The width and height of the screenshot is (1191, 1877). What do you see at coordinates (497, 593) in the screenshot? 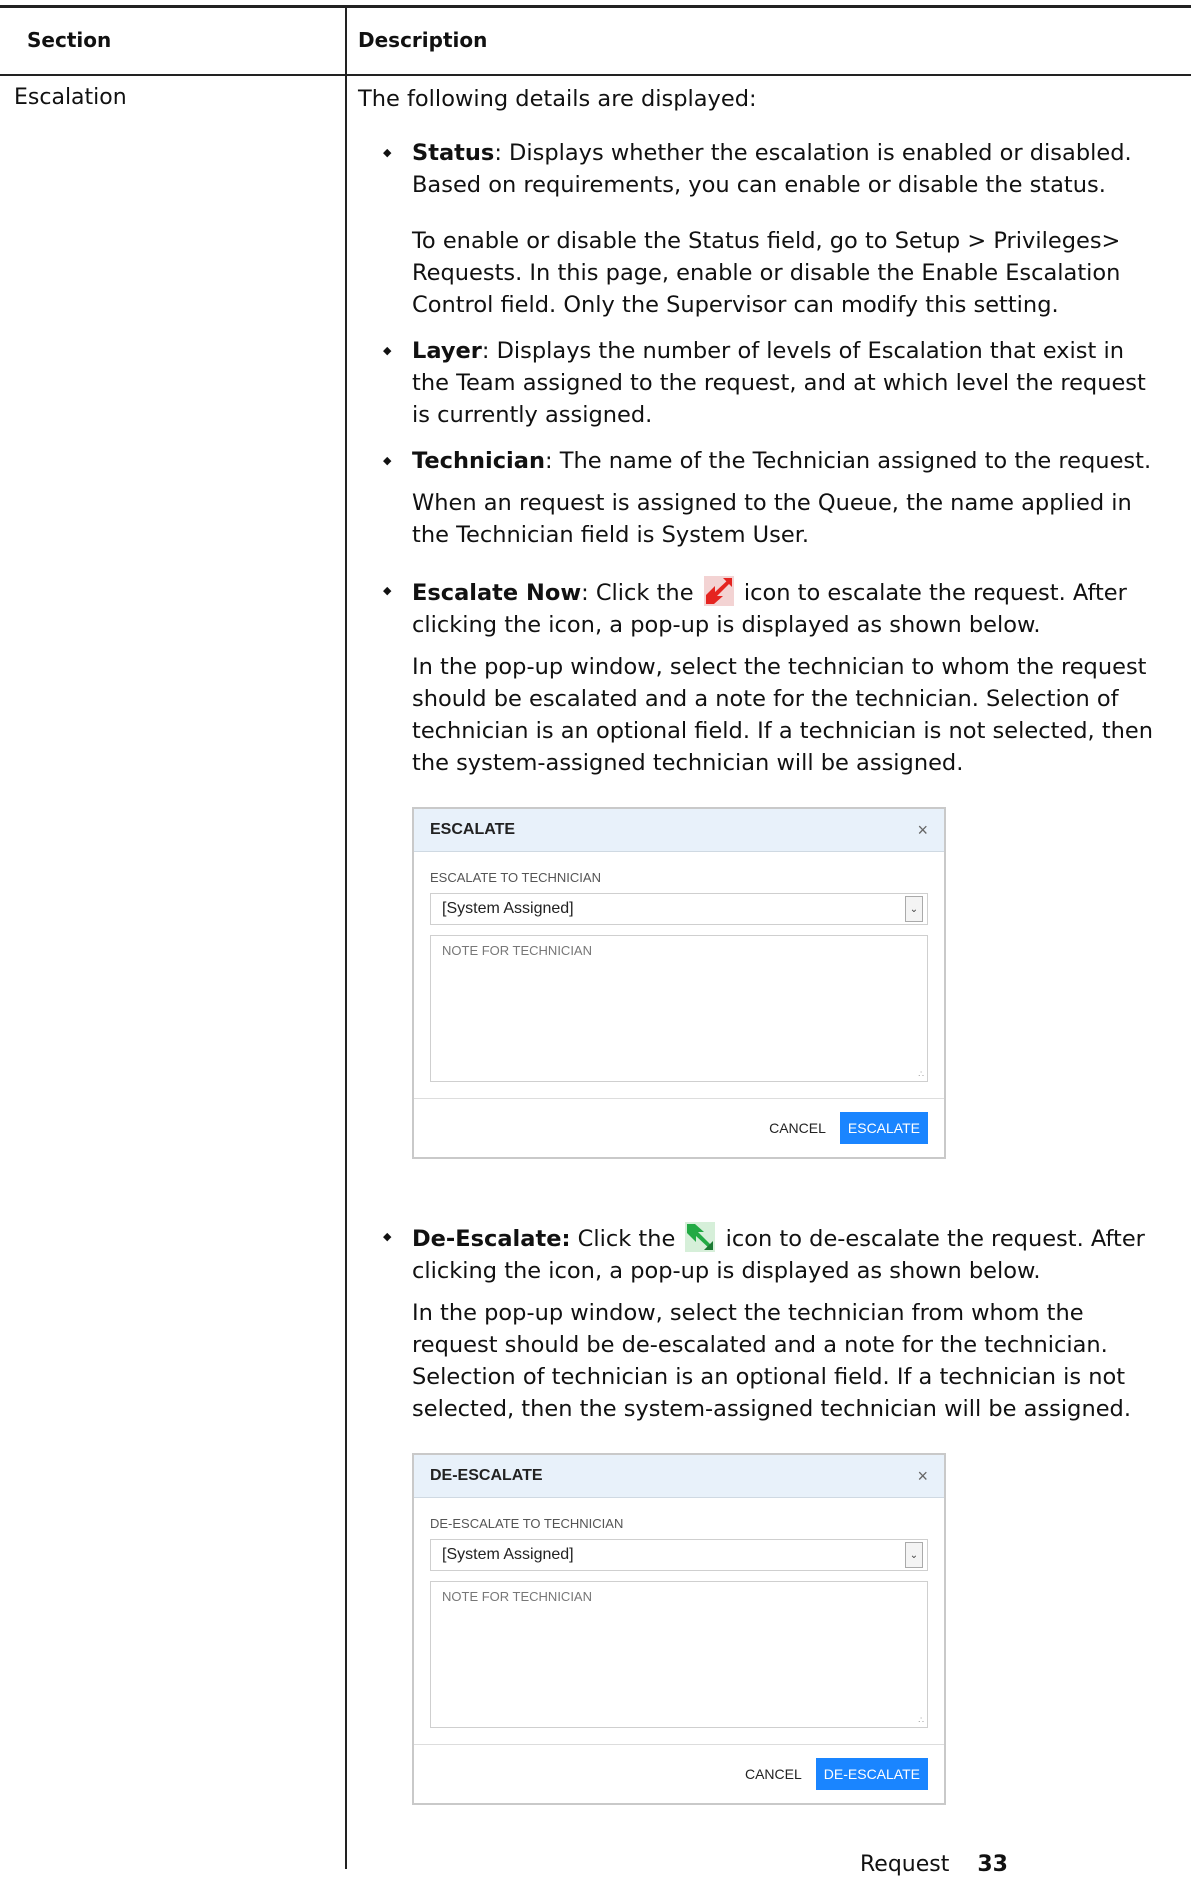
I see `escalate-now-label: Escalate Now` at bounding box center [497, 593].